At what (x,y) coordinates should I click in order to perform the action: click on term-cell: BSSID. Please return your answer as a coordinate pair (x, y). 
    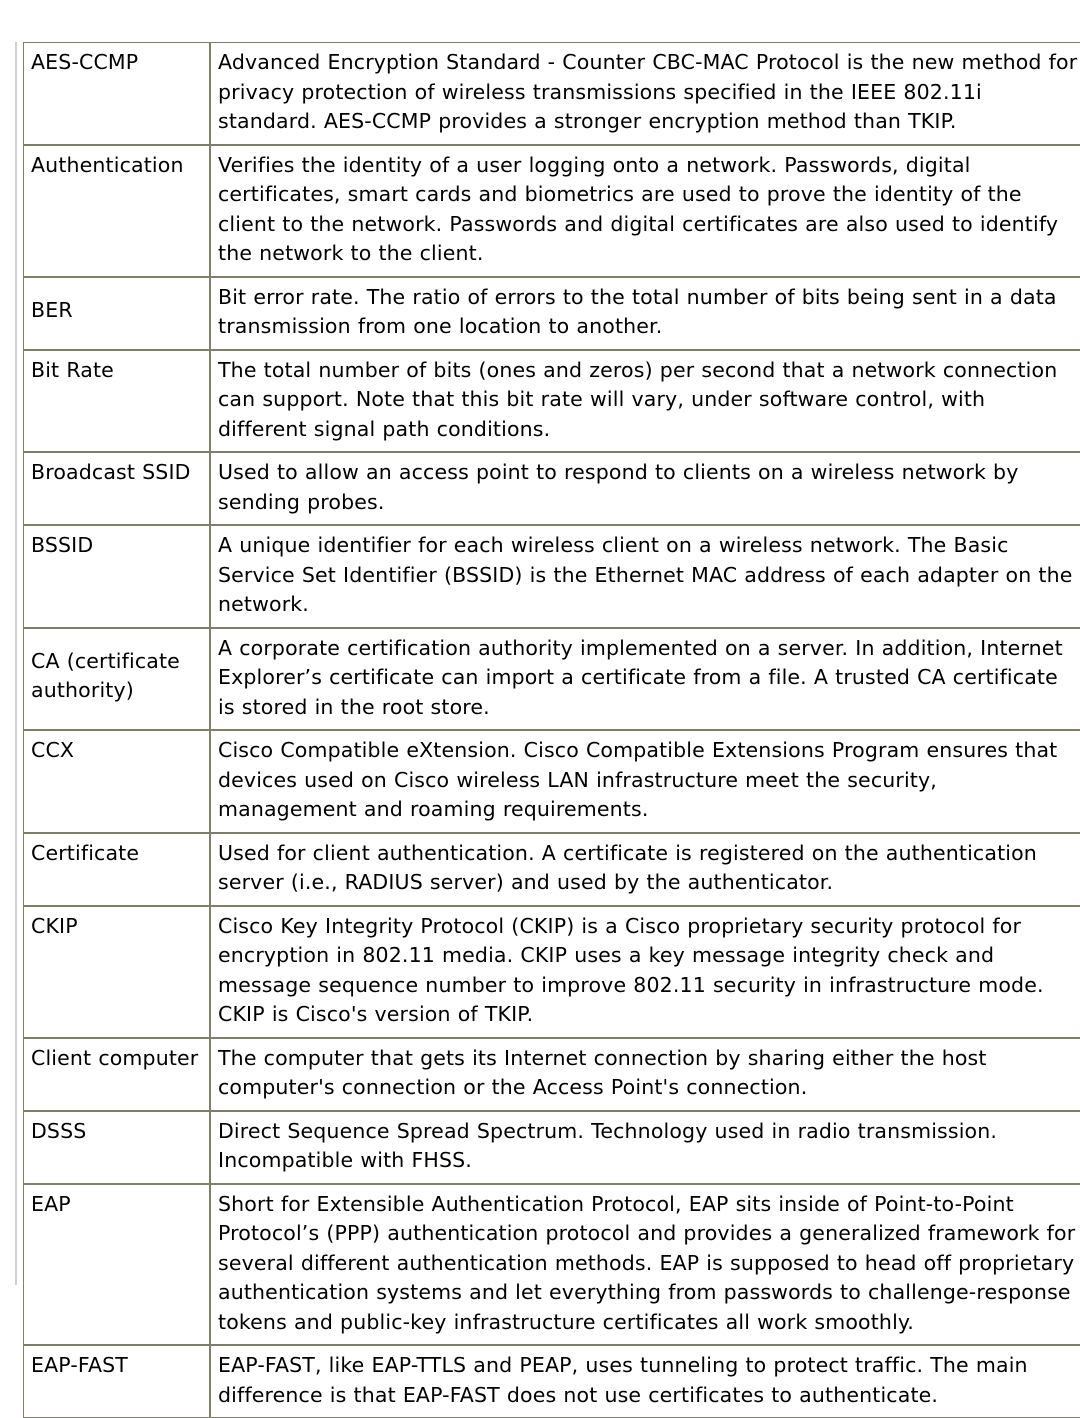
    Looking at the image, I should click on (116, 576).